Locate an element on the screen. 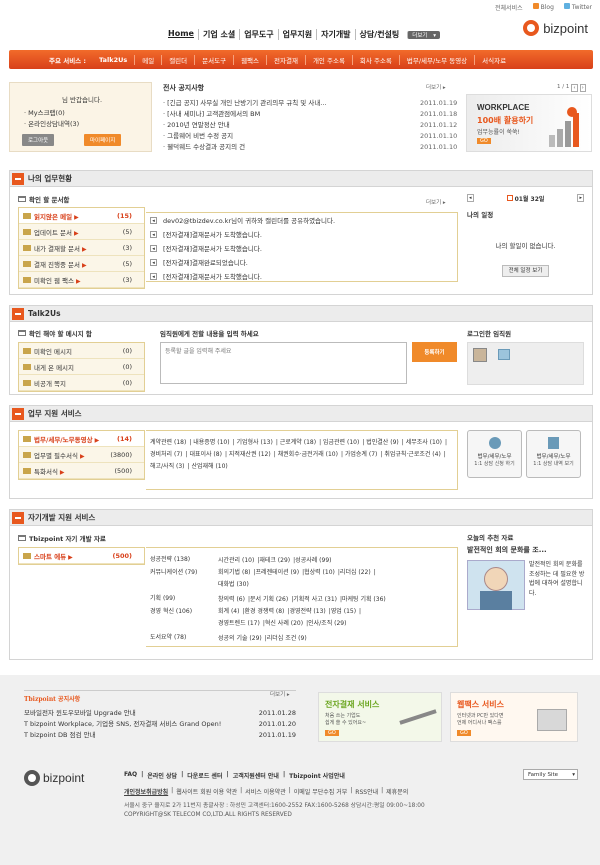  download-link: 다운로드 센터 is located at coordinates (204, 775).